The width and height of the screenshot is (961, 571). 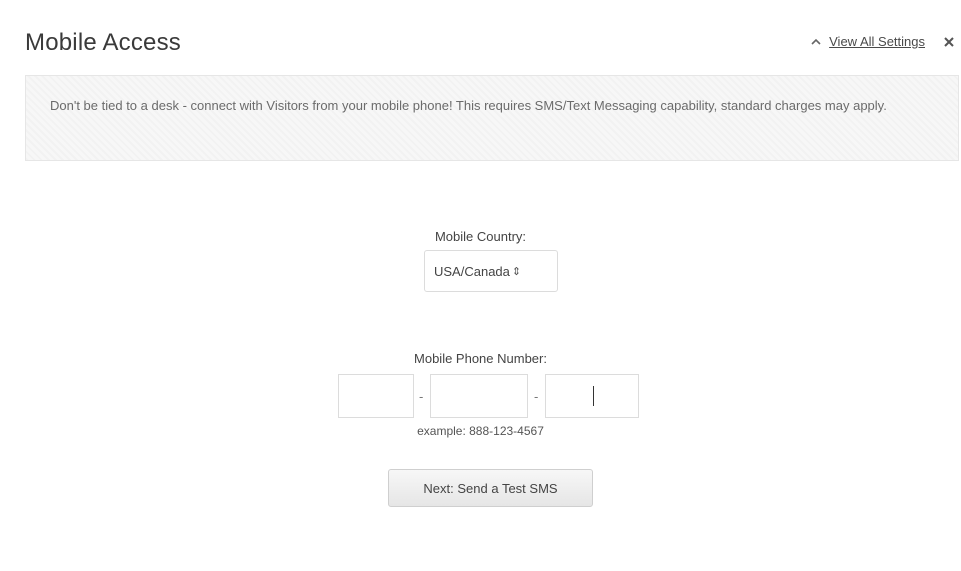 What do you see at coordinates (490, 44) in the screenshot?
I see `panel-header: Mobile Access View All Settings` at bounding box center [490, 44].